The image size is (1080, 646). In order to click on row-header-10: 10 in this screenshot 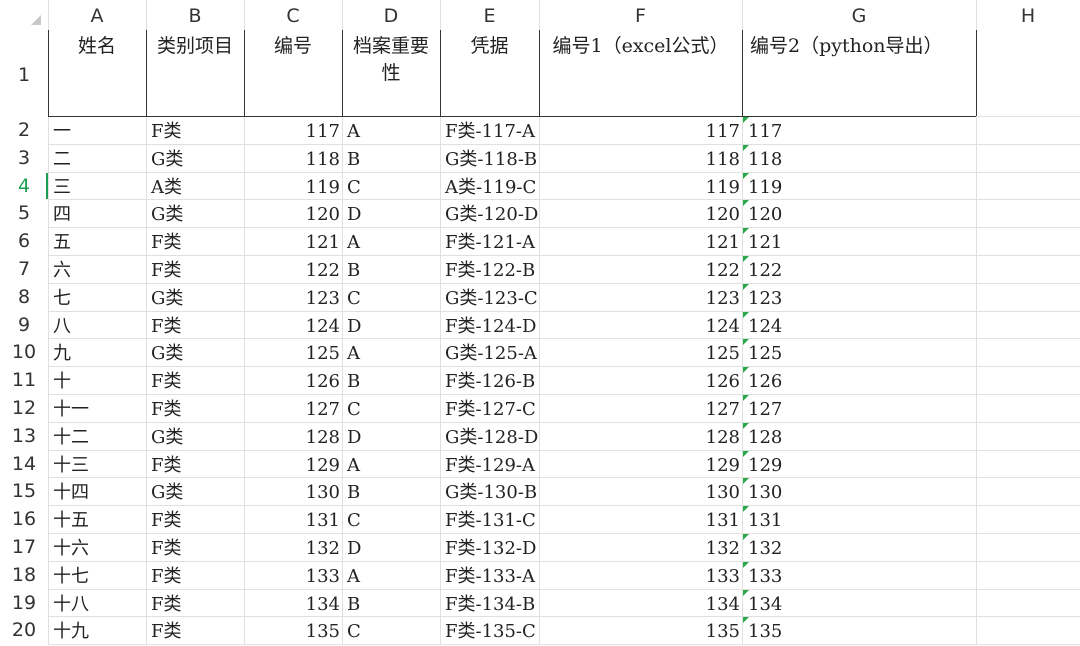, I will do `click(24, 352)`.